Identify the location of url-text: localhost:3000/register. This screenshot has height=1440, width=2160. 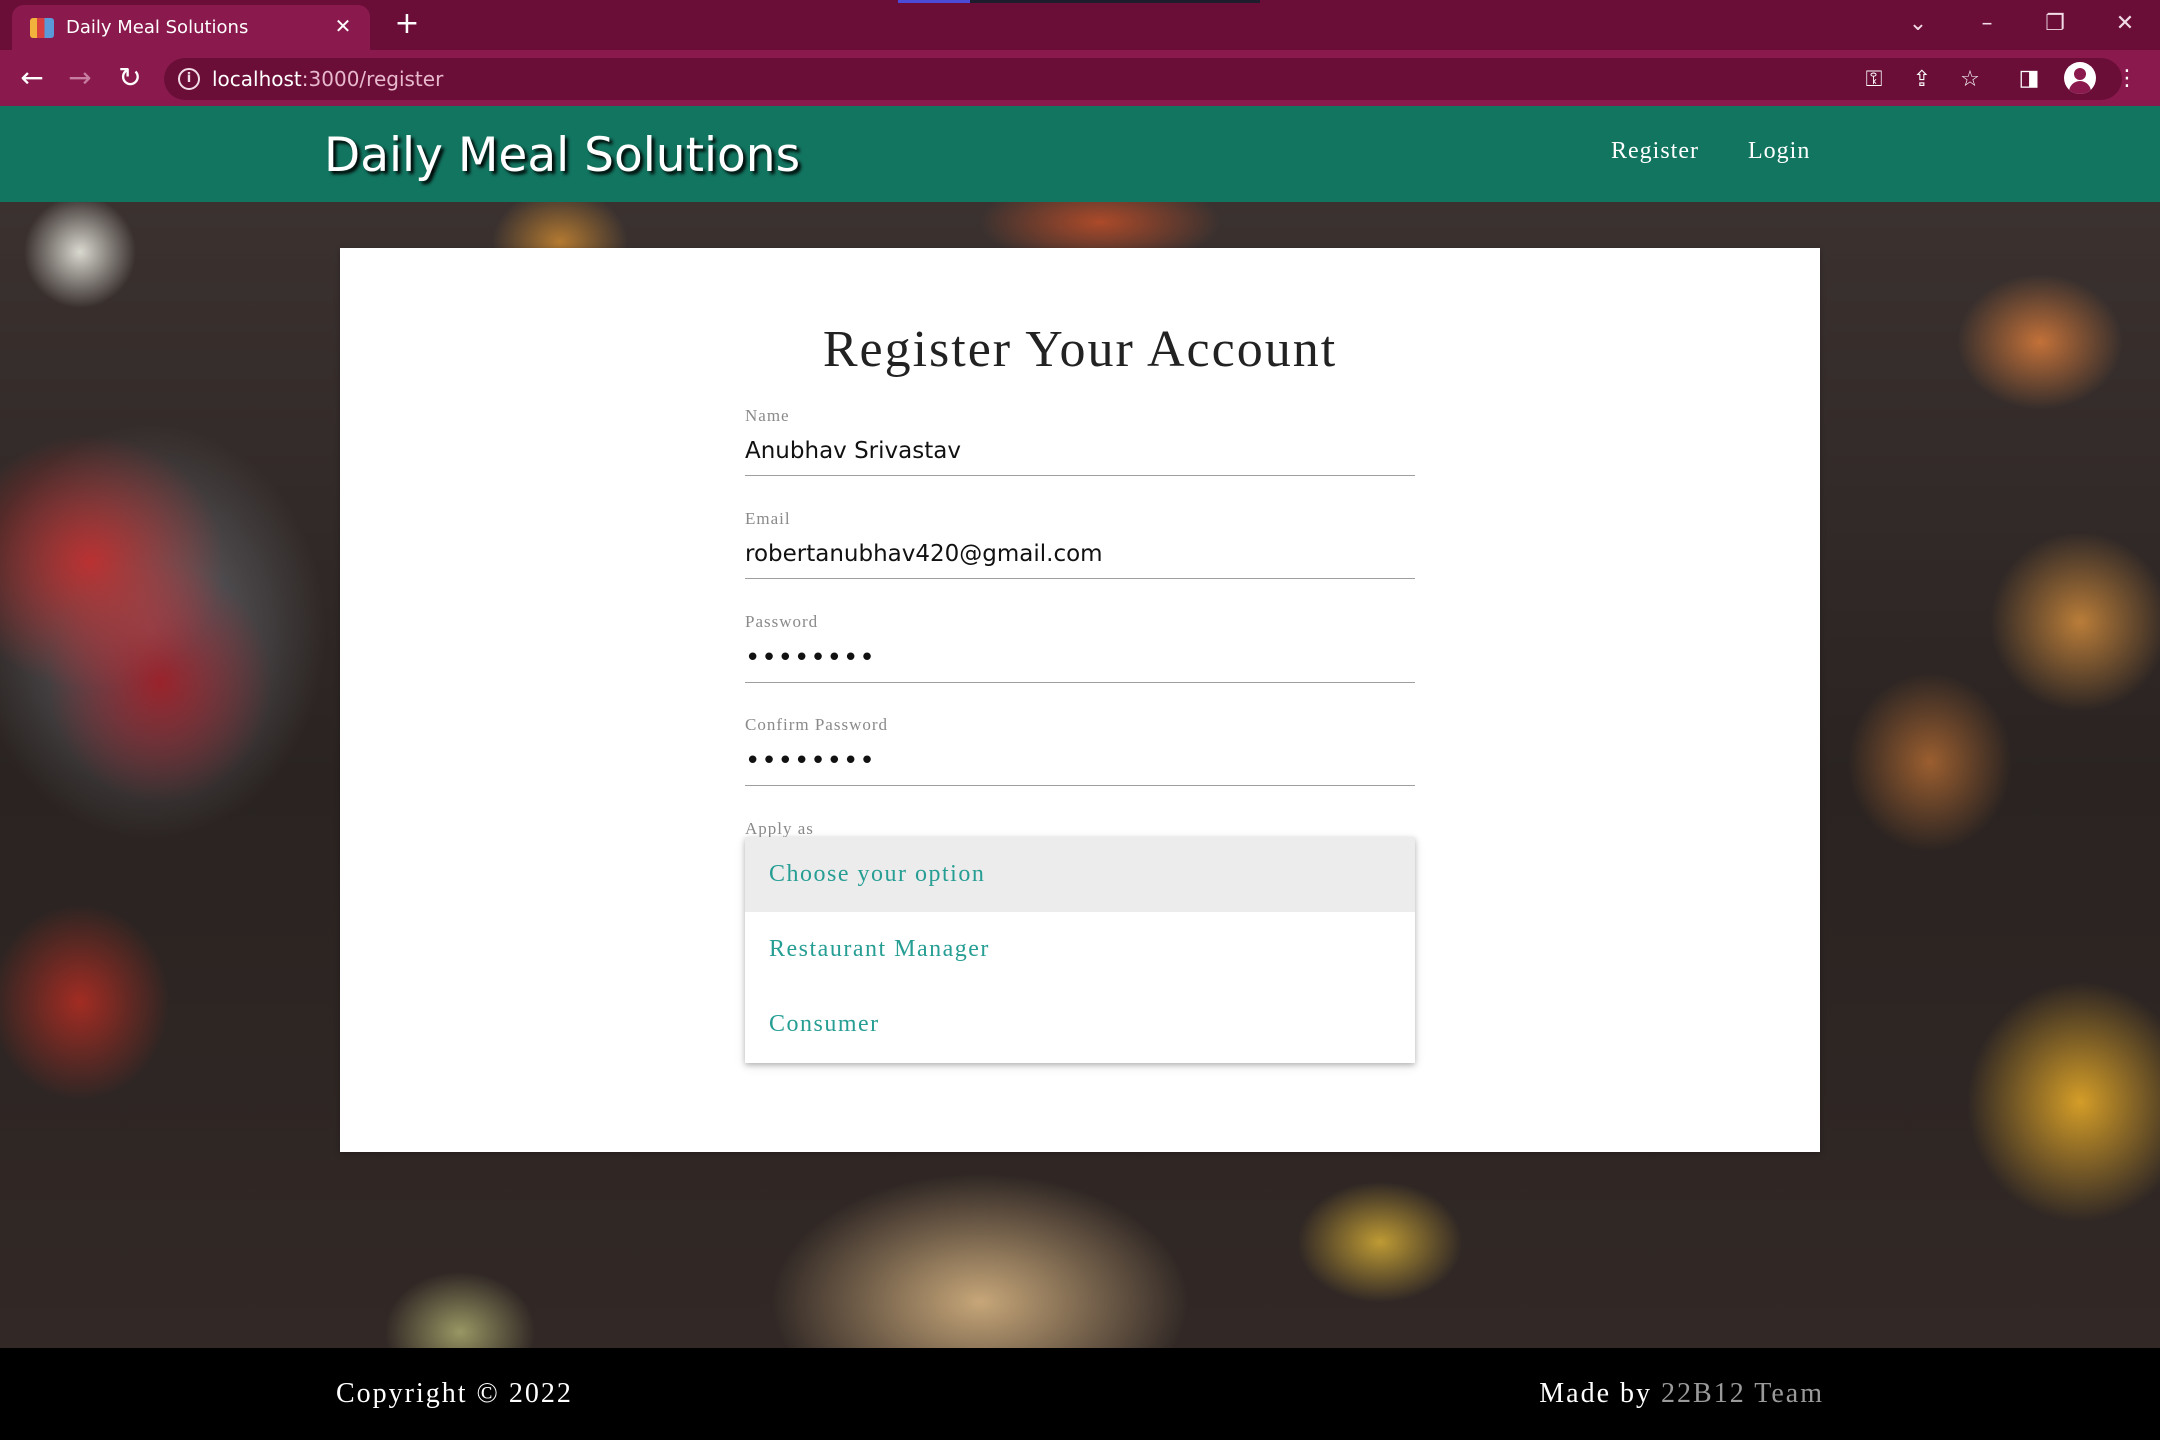
(327, 79).